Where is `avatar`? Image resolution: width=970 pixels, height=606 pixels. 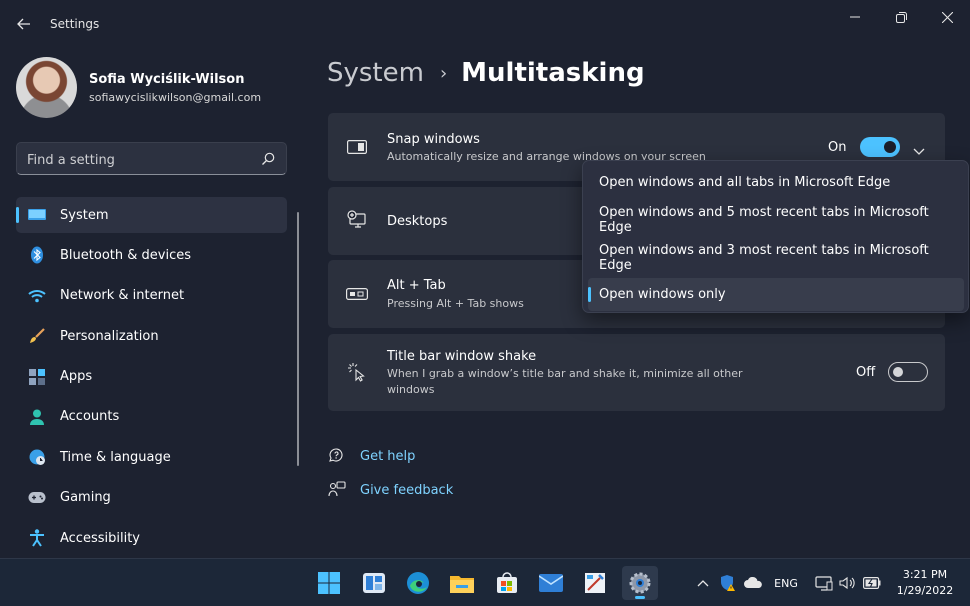 avatar is located at coordinates (46, 87).